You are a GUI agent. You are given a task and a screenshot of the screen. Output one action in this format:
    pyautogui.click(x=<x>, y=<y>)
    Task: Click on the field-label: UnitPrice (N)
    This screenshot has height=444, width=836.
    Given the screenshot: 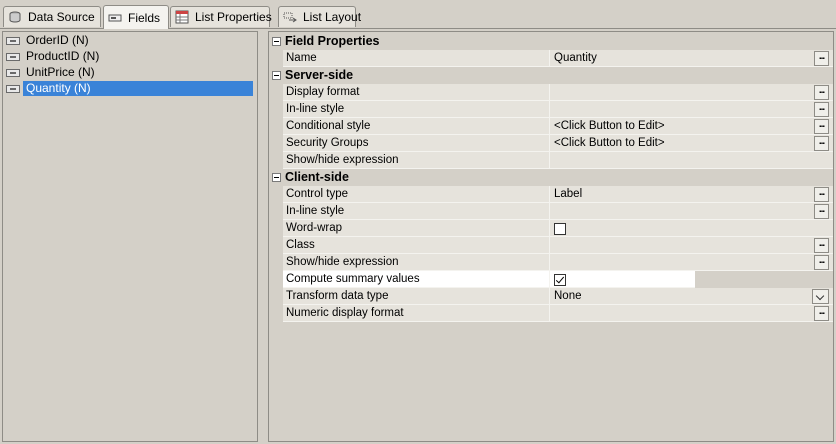 What is the action you would take?
    pyautogui.click(x=60, y=72)
    